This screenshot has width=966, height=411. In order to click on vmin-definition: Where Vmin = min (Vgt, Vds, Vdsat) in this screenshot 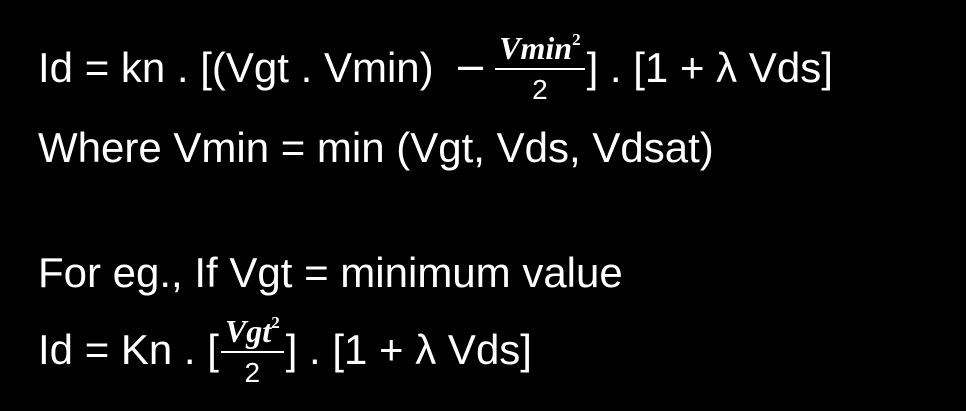, I will do `click(376, 147)`.